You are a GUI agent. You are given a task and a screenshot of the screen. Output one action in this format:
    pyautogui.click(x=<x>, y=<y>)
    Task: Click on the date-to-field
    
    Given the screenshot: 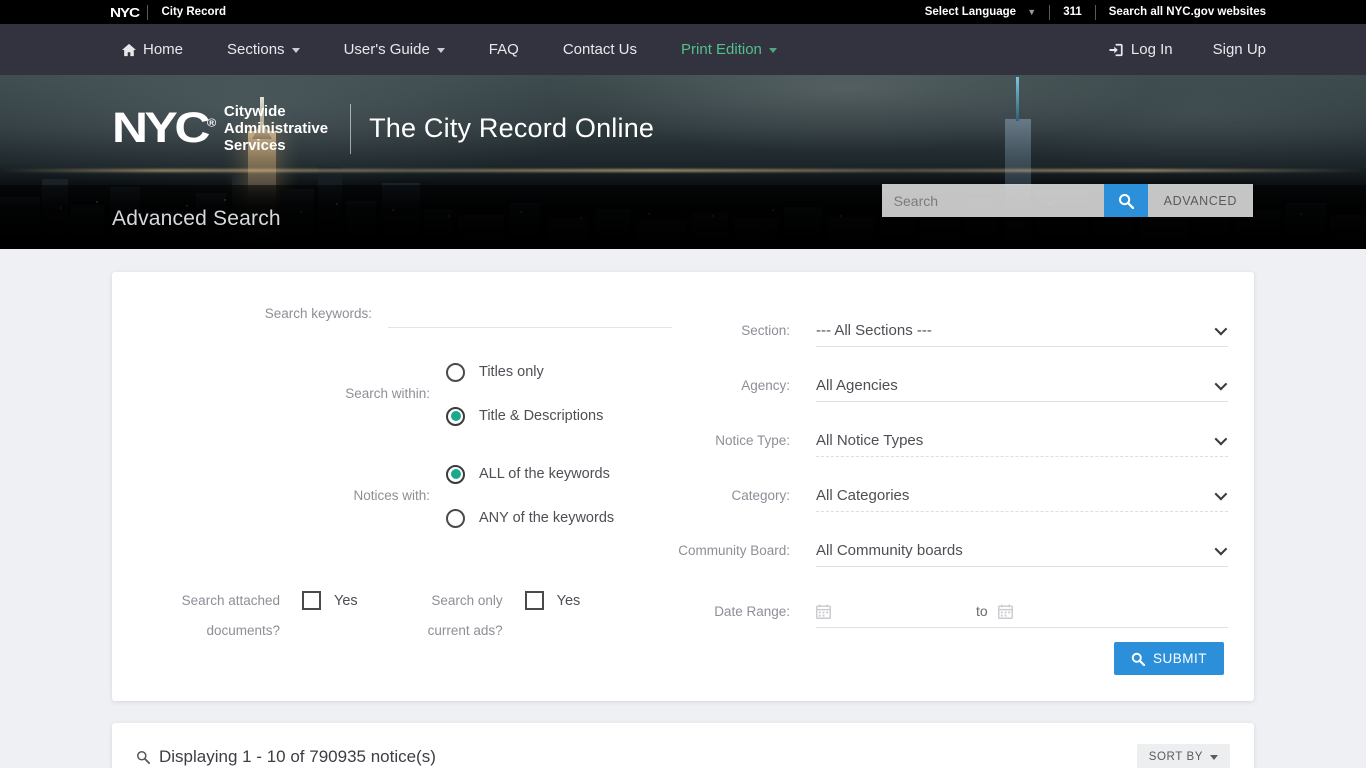 What is the action you would take?
    pyautogui.click(x=1005, y=611)
    